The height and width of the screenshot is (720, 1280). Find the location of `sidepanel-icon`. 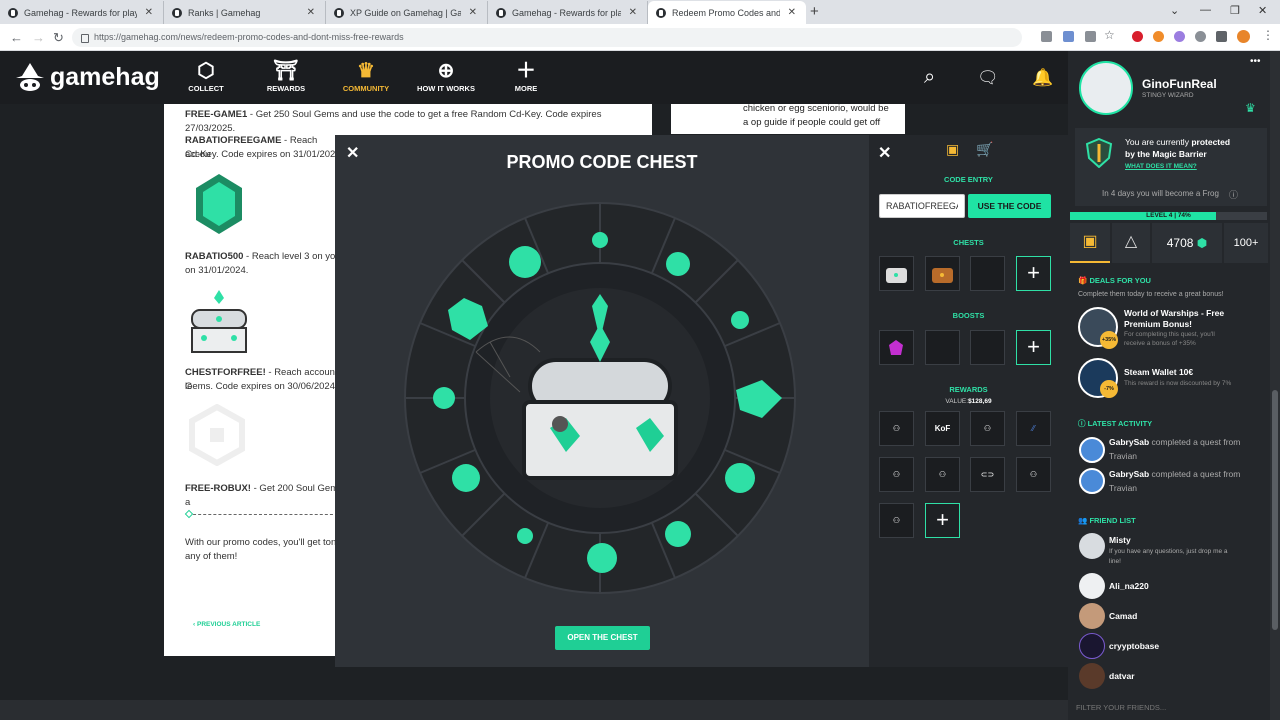

sidepanel-icon is located at coordinates (1221, 36).